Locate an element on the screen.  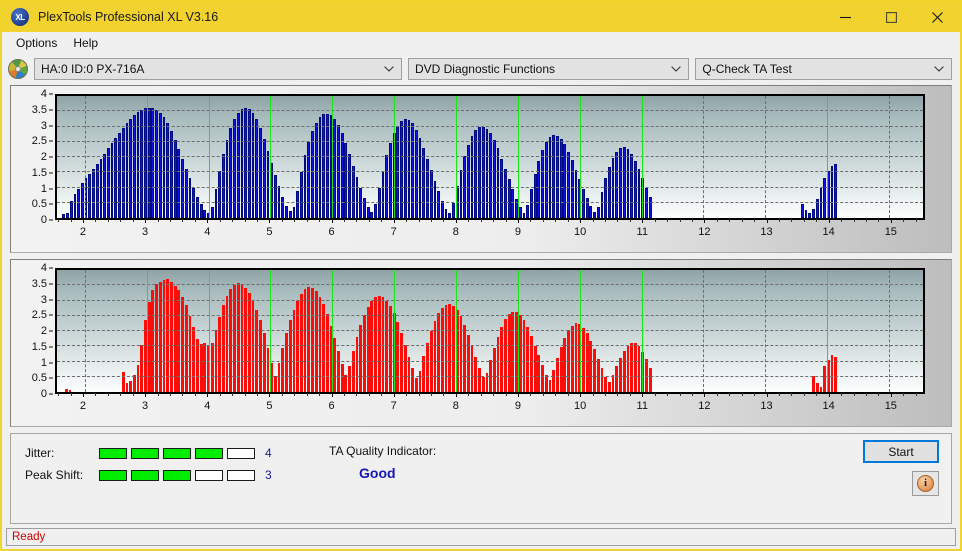
start-button: Start is located at coordinates (901, 451).